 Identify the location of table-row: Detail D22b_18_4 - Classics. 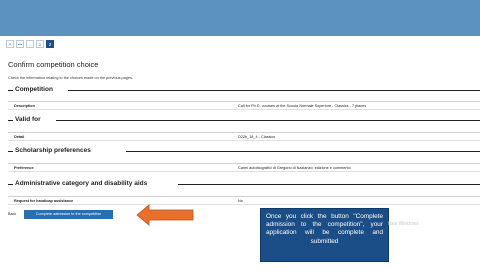
(244, 136).